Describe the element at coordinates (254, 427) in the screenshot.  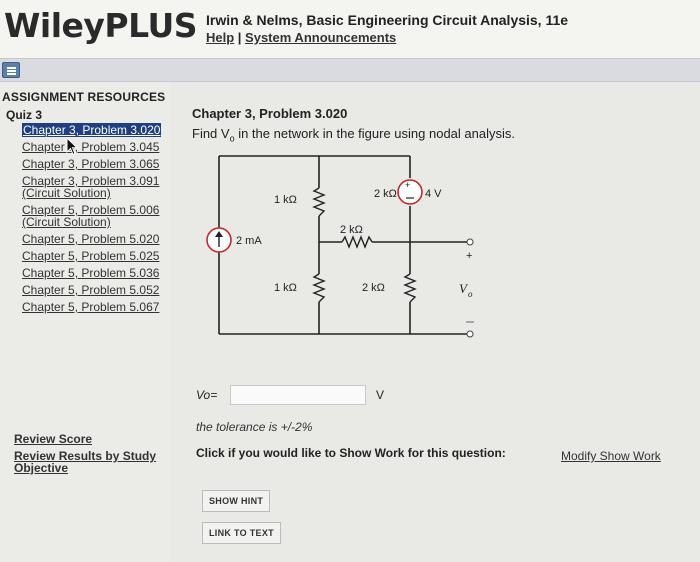
I see `tolerance-text: the tolerance is +/-2%` at that location.